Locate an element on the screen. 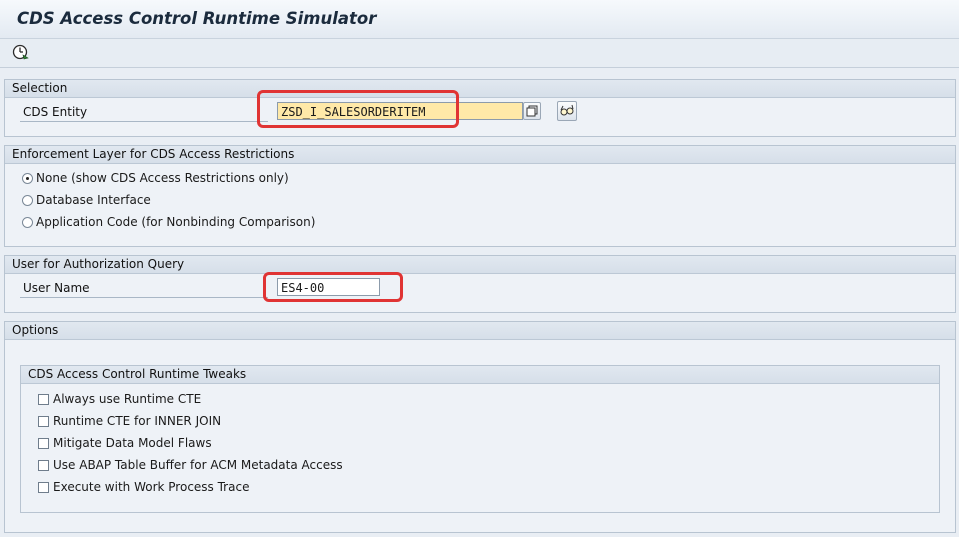  runtime-tweaks-header: CDS Access Control Runtime Tweaks is located at coordinates (480, 375).